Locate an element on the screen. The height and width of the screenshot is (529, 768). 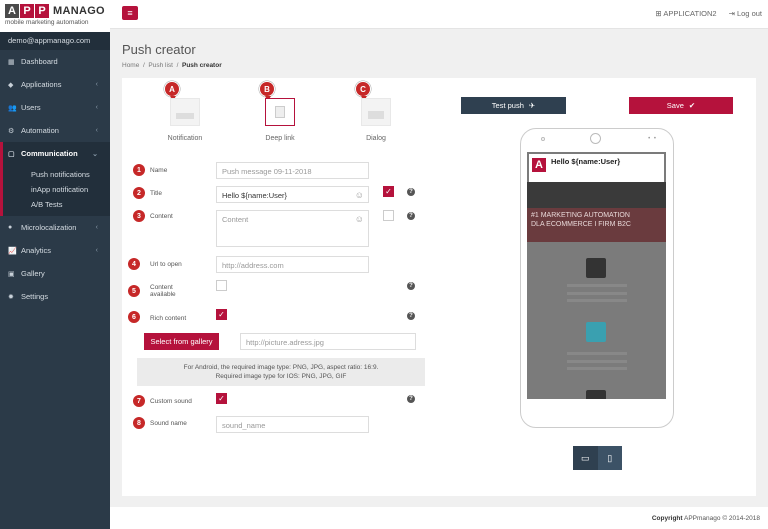
breadcrumb-push-list: Push list is located at coordinates (160, 65).